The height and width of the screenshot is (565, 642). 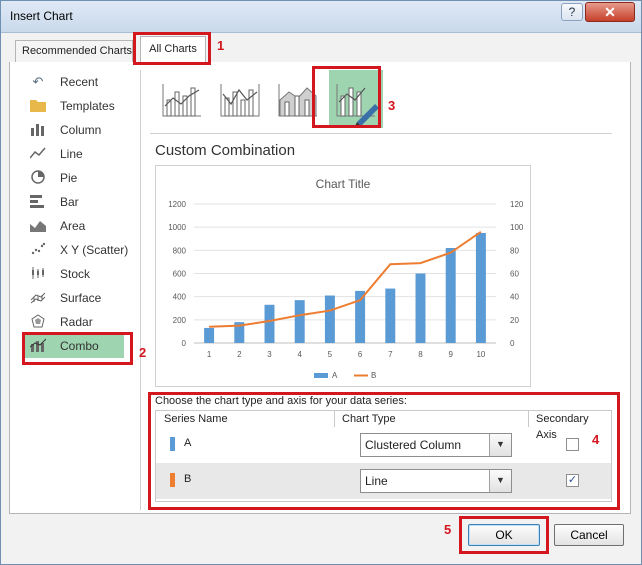 I want to click on y-tick-label: 600, so click(x=180, y=274).